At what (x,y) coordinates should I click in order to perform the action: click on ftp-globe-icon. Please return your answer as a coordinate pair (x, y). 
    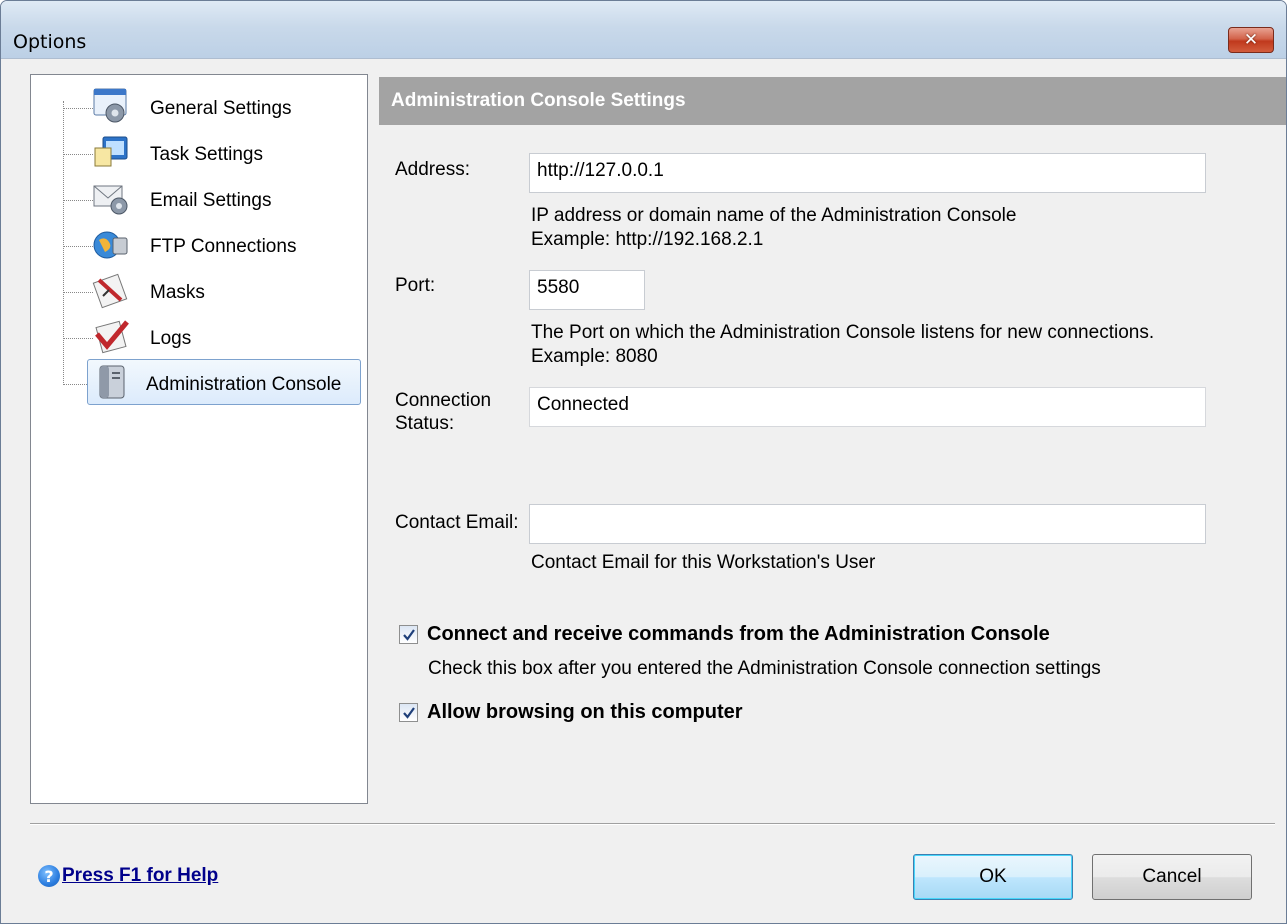
    Looking at the image, I should click on (110, 245).